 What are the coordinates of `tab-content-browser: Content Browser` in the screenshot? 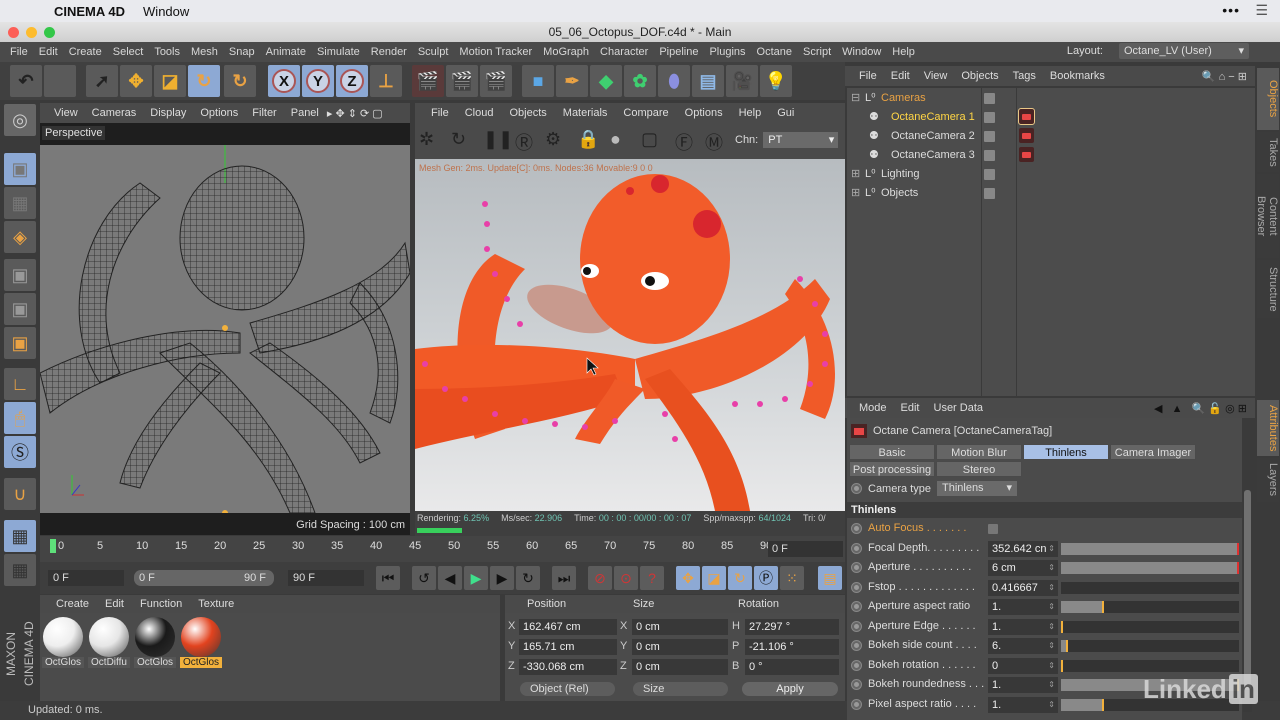 It's located at (1267, 216).